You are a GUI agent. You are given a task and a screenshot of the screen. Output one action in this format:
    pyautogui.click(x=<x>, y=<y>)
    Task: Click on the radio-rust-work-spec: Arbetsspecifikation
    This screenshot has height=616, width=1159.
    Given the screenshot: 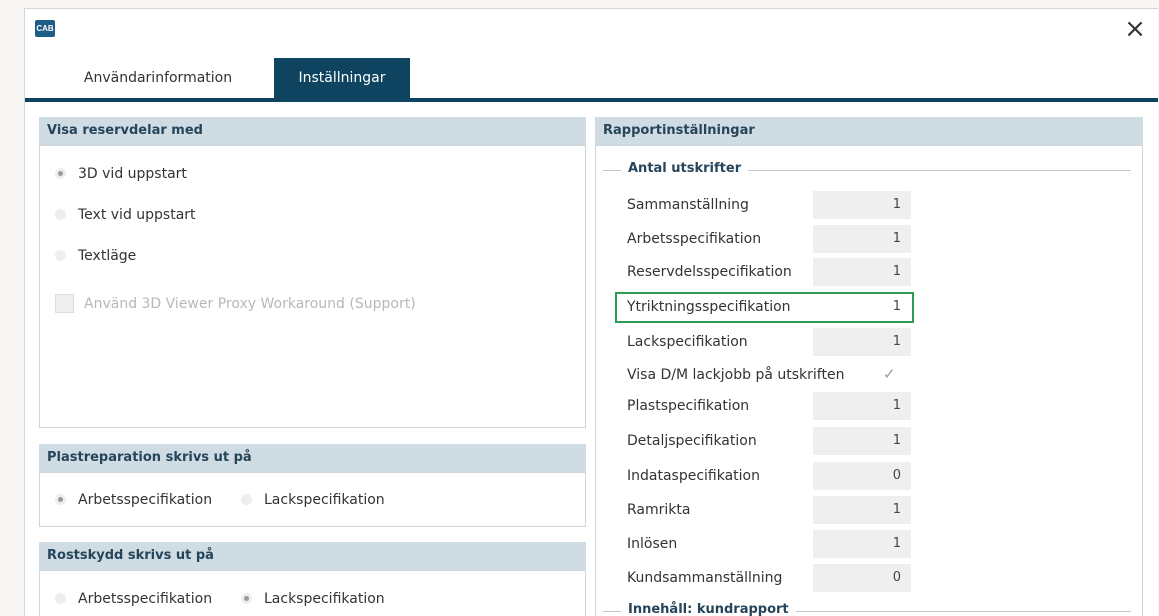 What is the action you would take?
    pyautogui.click(x=133, y=599)
    